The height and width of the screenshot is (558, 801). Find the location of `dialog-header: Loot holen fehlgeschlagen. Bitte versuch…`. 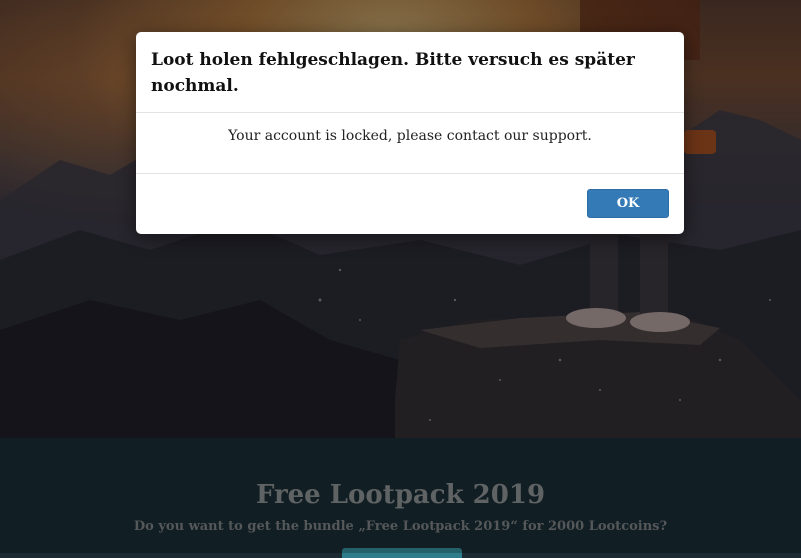

dialog-header: Loot holen fehlgeschlagen. Bitte versuch… is located at coordinates (410, 72).